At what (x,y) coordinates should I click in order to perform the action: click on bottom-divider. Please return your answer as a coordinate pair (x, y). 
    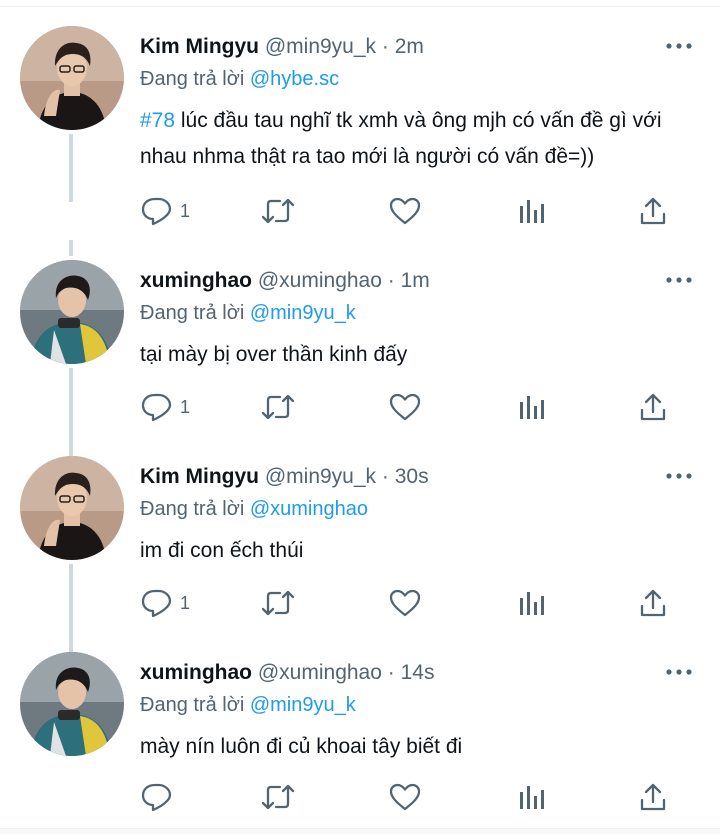
    Looking at the image, I should click on (360, 831).